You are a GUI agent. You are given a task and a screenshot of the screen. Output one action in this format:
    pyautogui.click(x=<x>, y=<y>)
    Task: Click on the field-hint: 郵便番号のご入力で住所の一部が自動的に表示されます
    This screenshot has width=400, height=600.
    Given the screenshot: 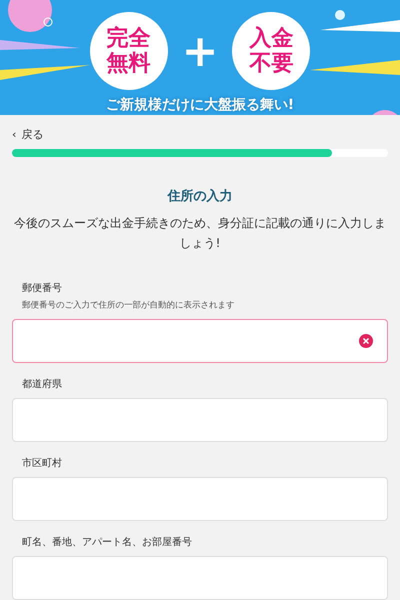 What is the action you would take?
    pyautogui.click(x=129, y=305)
    